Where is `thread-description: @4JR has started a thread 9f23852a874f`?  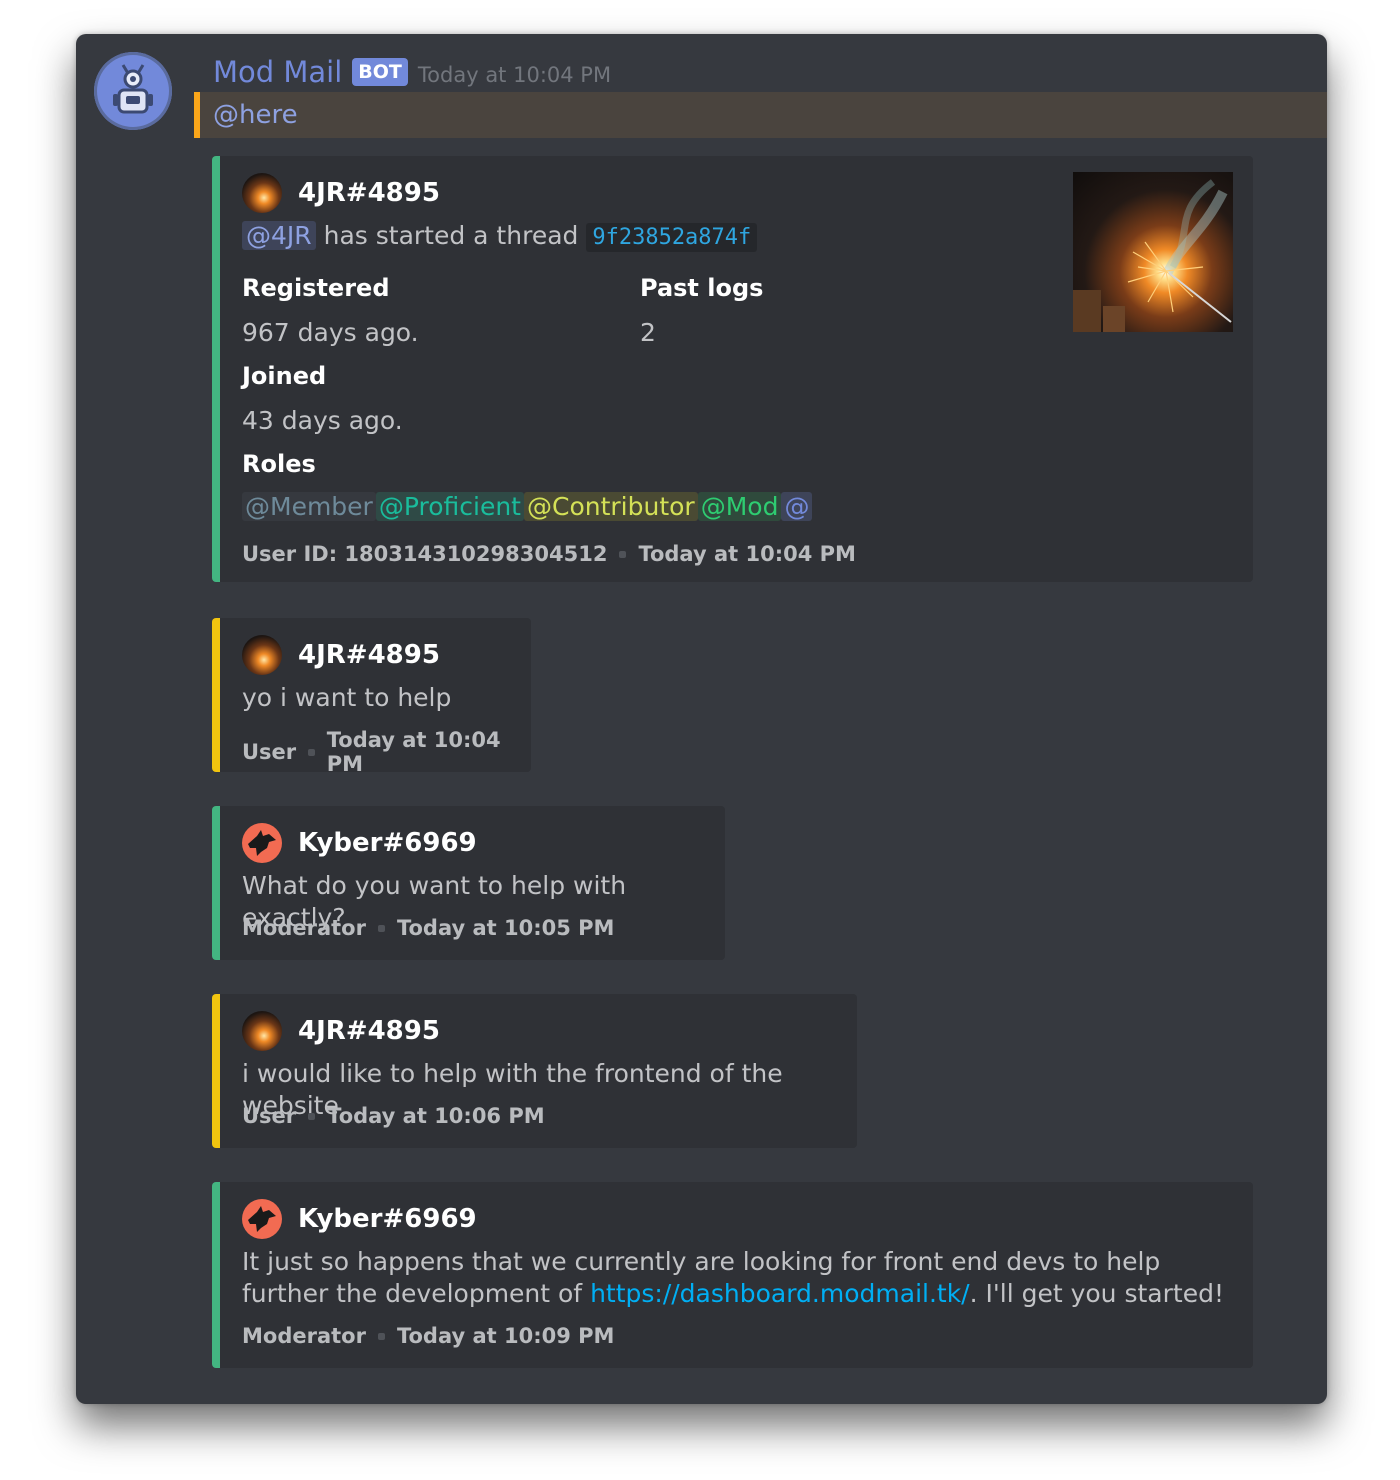 thread-description: @4JR has started a thread 9f23852a874f is located at coordinates (500, 237).